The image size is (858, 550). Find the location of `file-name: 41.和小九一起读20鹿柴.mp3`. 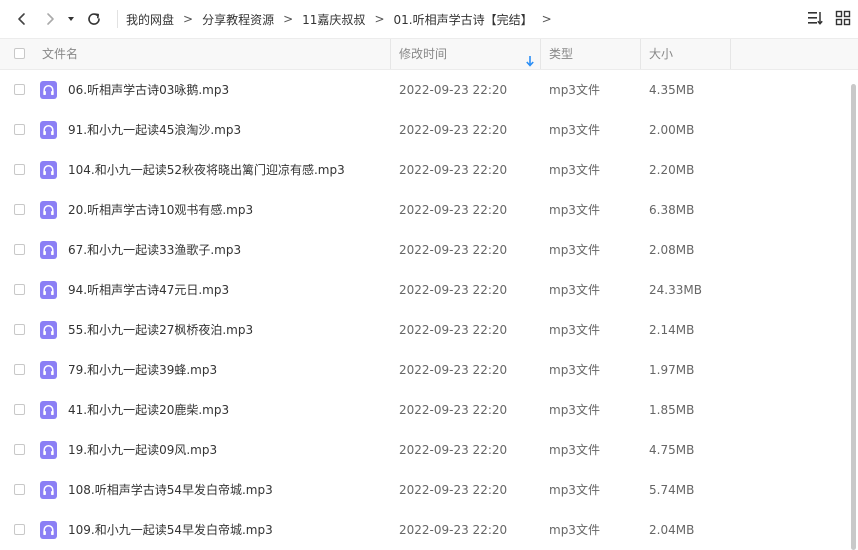

file-name: 41.和小九一起读20鹿柴.mp3 is located at coordinates (148, 410).